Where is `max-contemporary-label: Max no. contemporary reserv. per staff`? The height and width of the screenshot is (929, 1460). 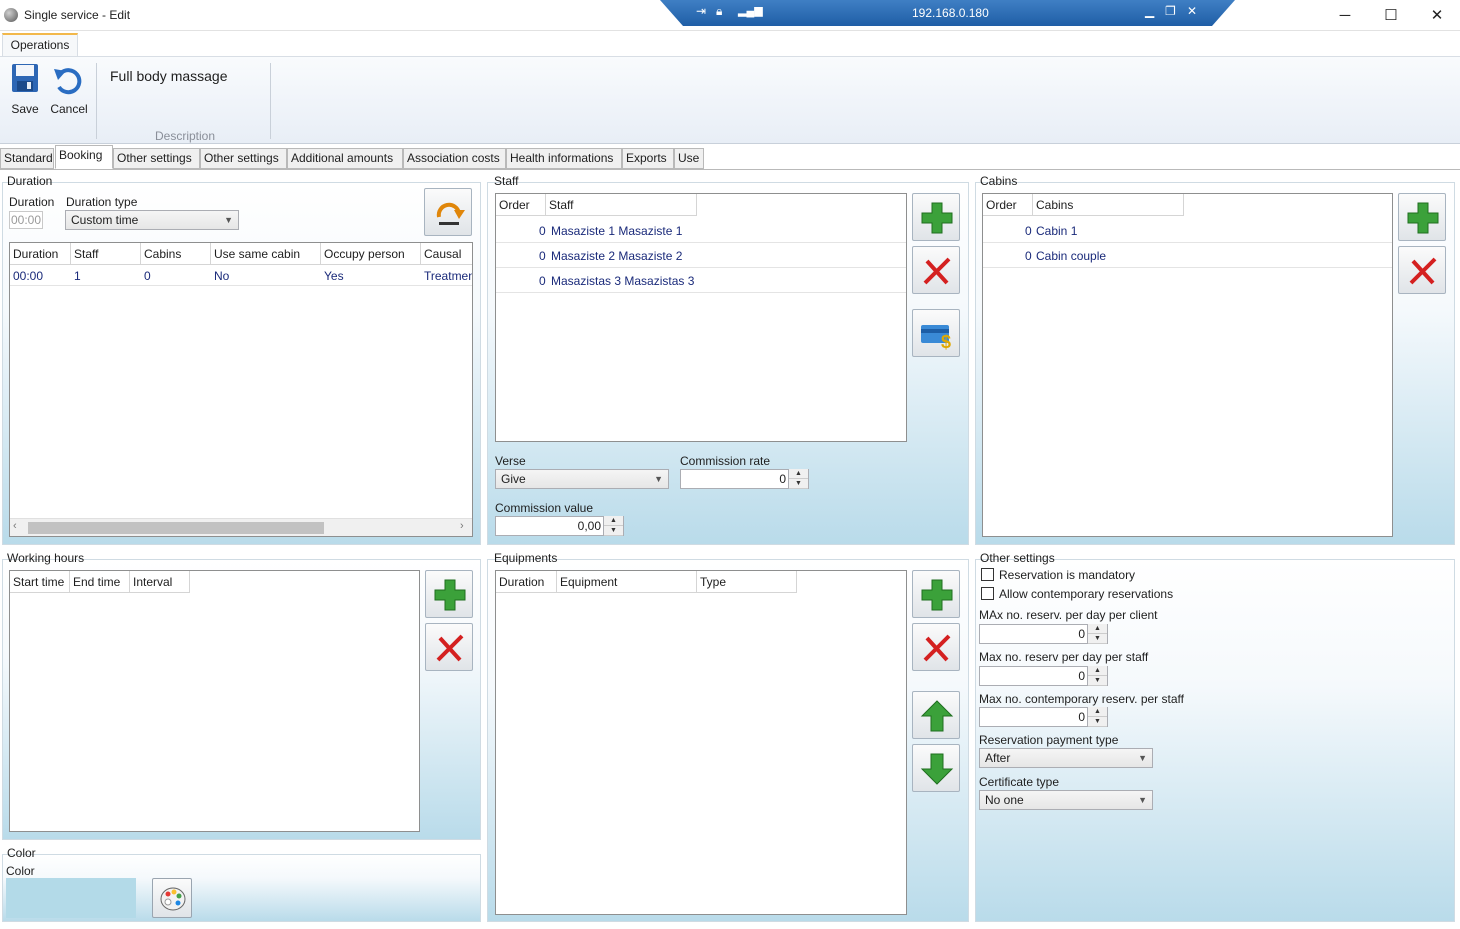 max-contemporary-label: Max no. contemporary reserv. per staff is located at coordinates (1081, 699).